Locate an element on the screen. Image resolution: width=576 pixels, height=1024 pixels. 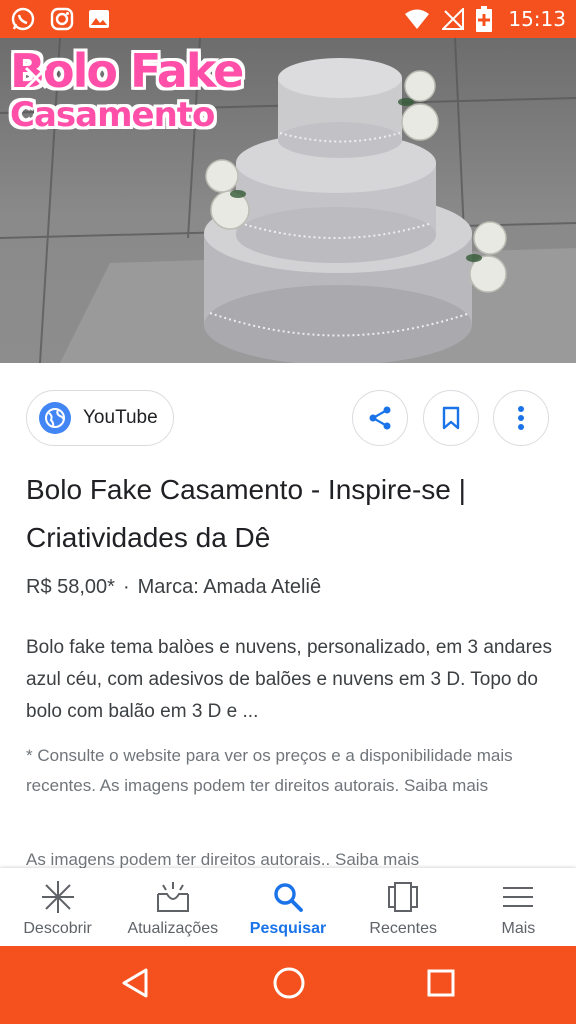
brand: Marca: Amada Ateliê is located at coordinates (229, 587).